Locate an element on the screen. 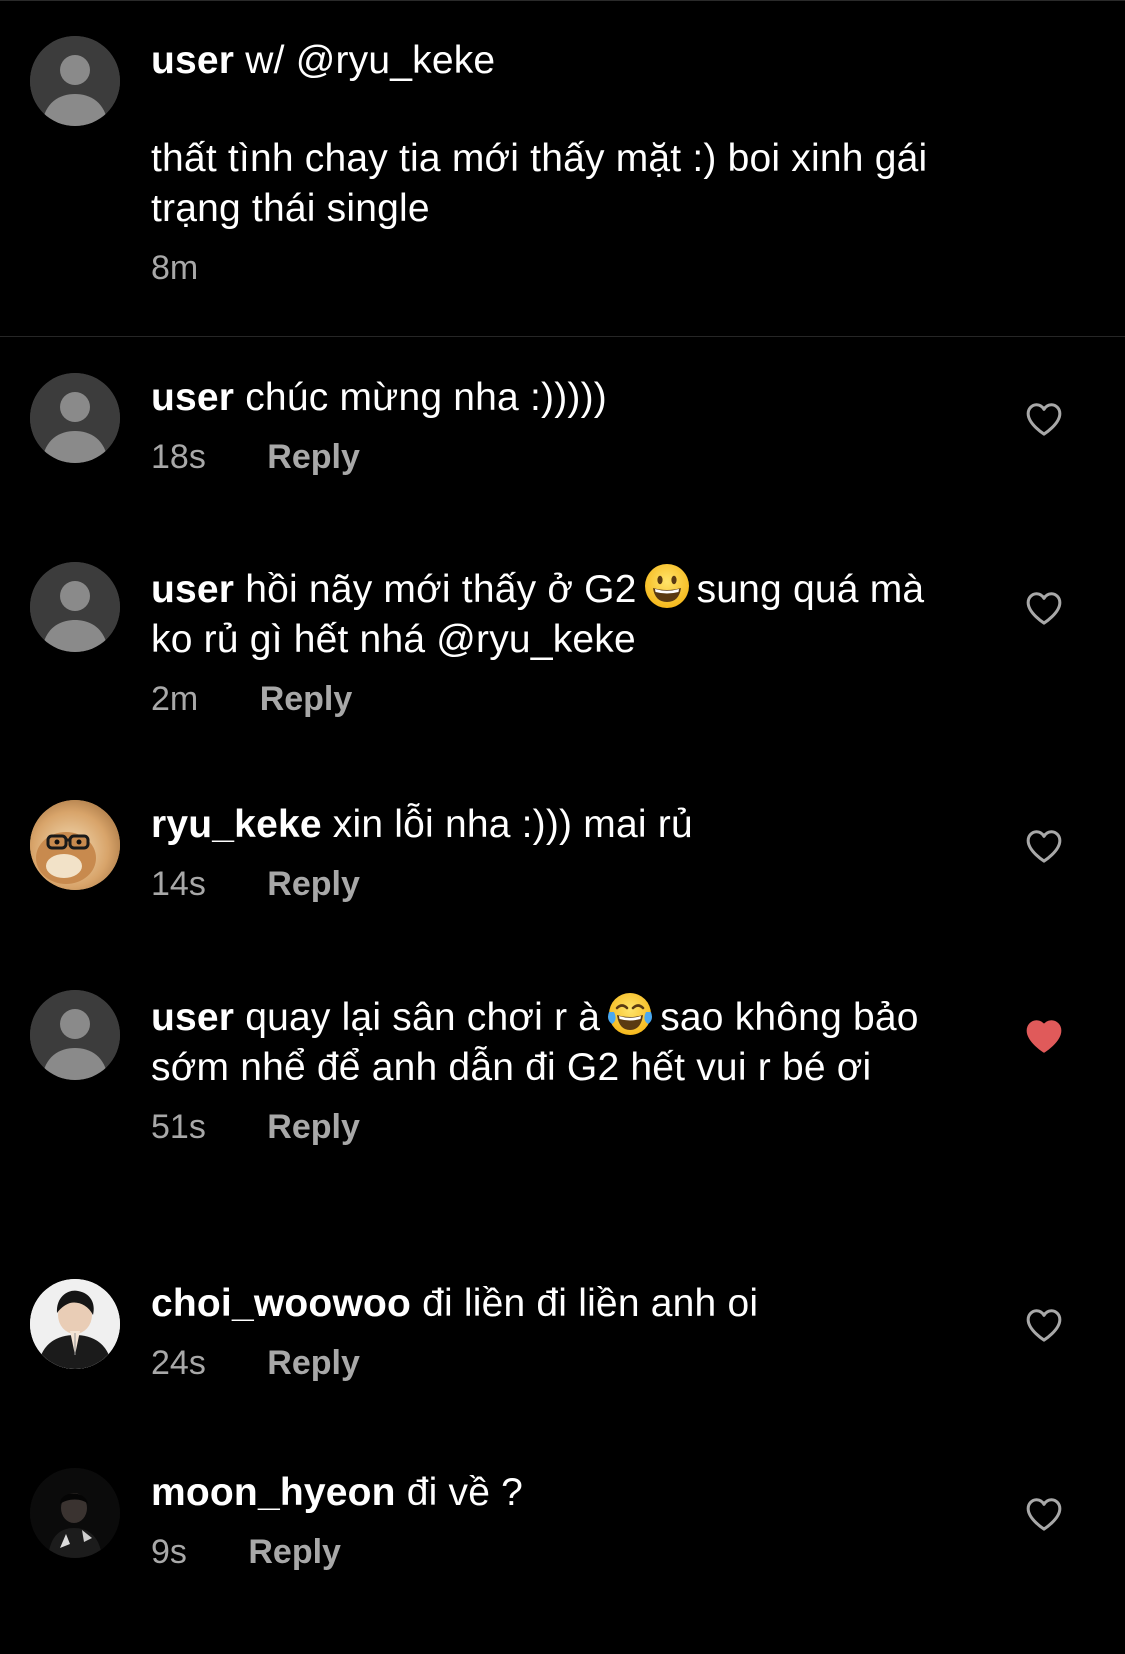  comment-timestamp: 9s is located at coordinates (169, 1552).